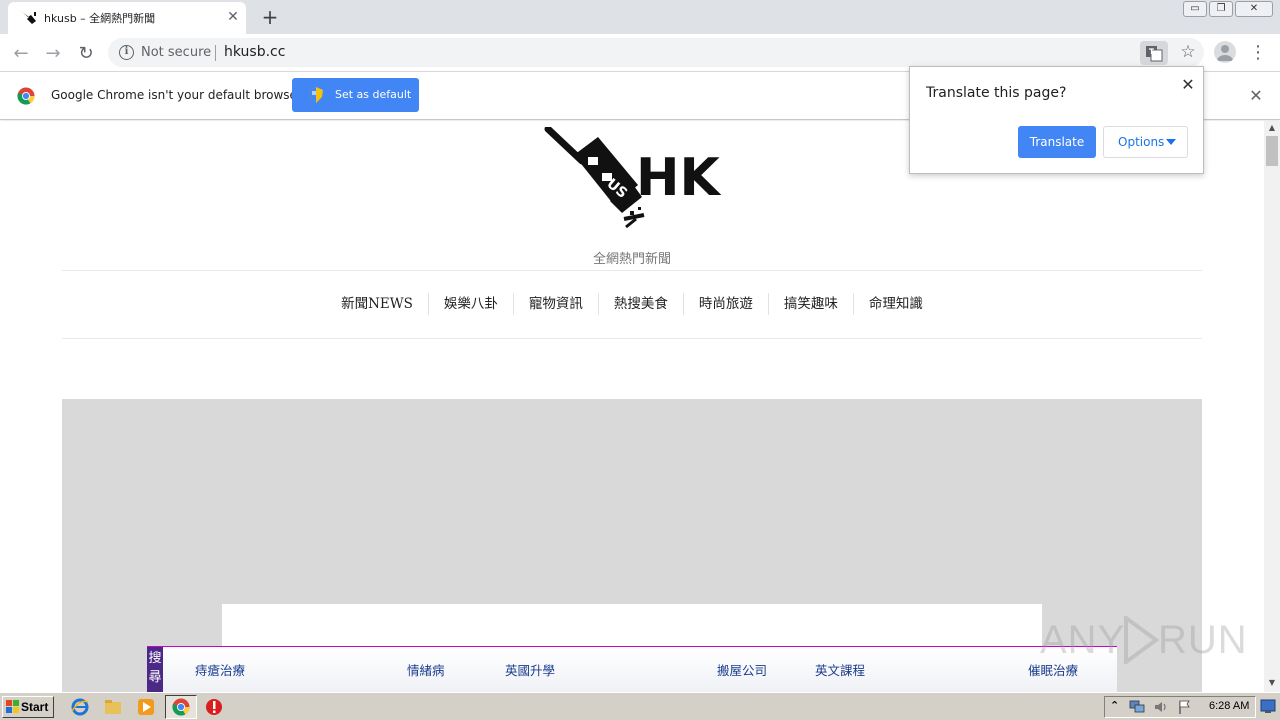 Image resolution: width=1280 pixels, height=720 pixels. Describe the element at coordinates (996, 93) in the screenshot. I see `translate-popup-title: Translate this page?` at that location.